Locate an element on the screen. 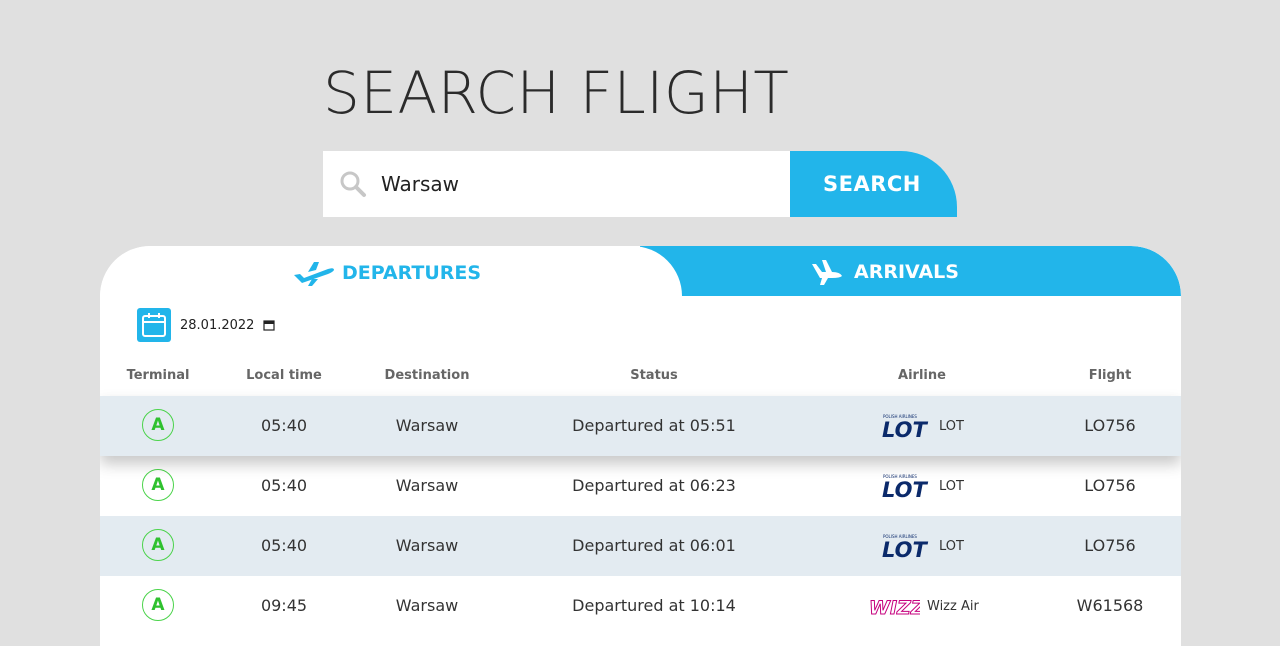  page-title: SEARCH FLIGHT is located at coordinates (556, 93).